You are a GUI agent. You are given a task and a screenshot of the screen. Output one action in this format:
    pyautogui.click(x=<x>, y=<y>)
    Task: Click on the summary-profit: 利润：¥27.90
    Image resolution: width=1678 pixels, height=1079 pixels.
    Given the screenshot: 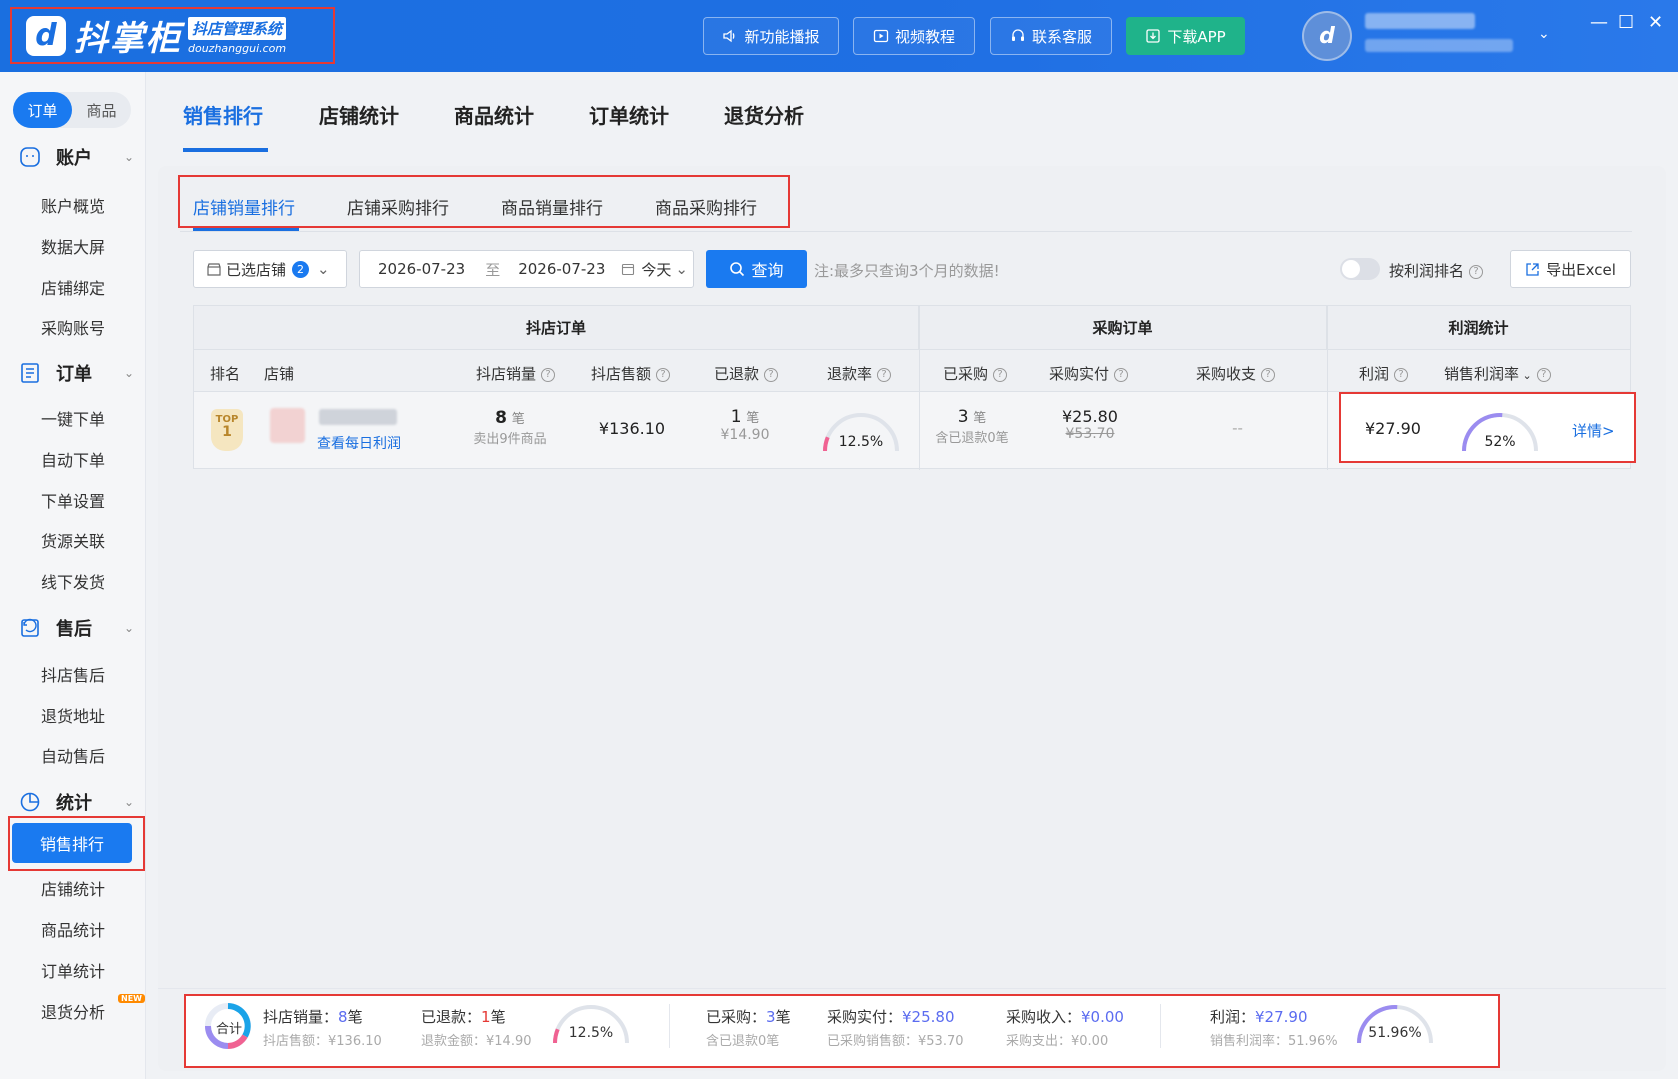 What is the action you would take?
    pyautogui.click(x=1259, y=1017)
    